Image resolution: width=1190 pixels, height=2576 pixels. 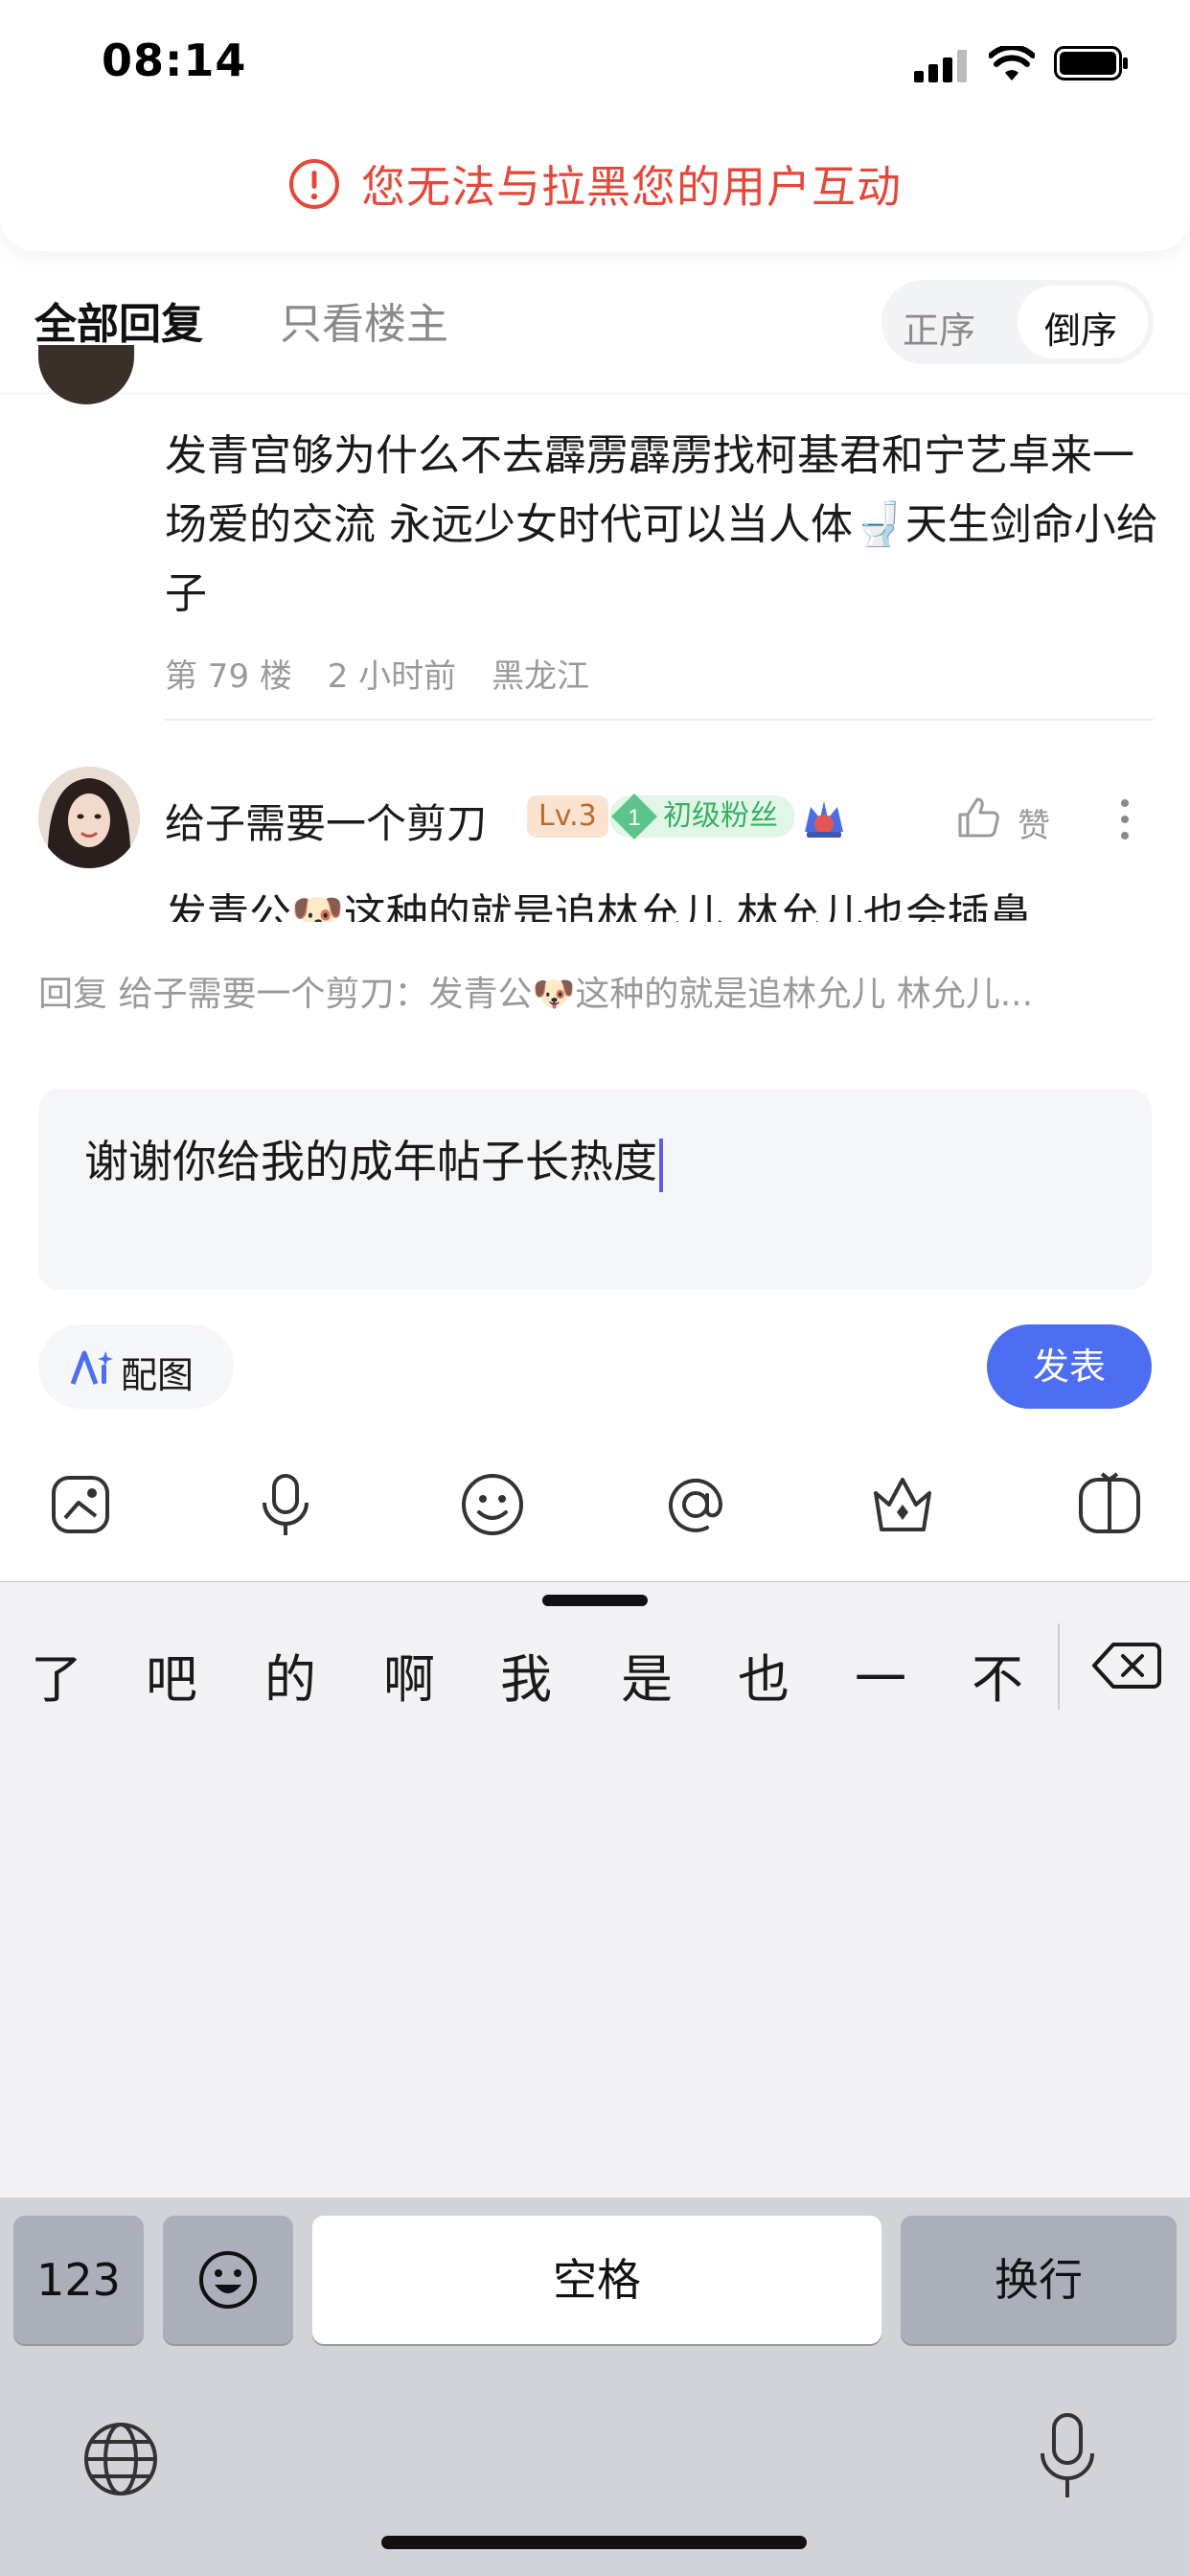 What do you see at coordinates (696, 1504) in the screenshot?
I see `mention-icon` at bounding box center [696, 1504].